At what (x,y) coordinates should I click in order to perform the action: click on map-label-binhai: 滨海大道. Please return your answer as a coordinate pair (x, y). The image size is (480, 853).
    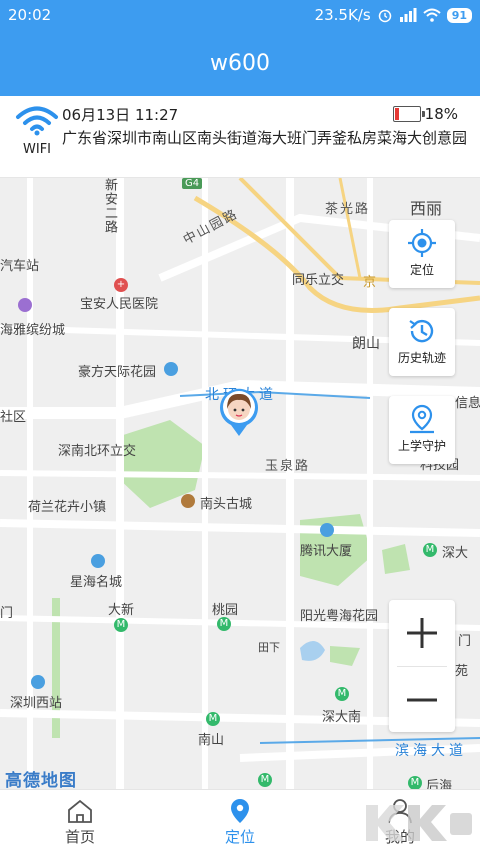
    Looking at the image, I should click on (431, 751).